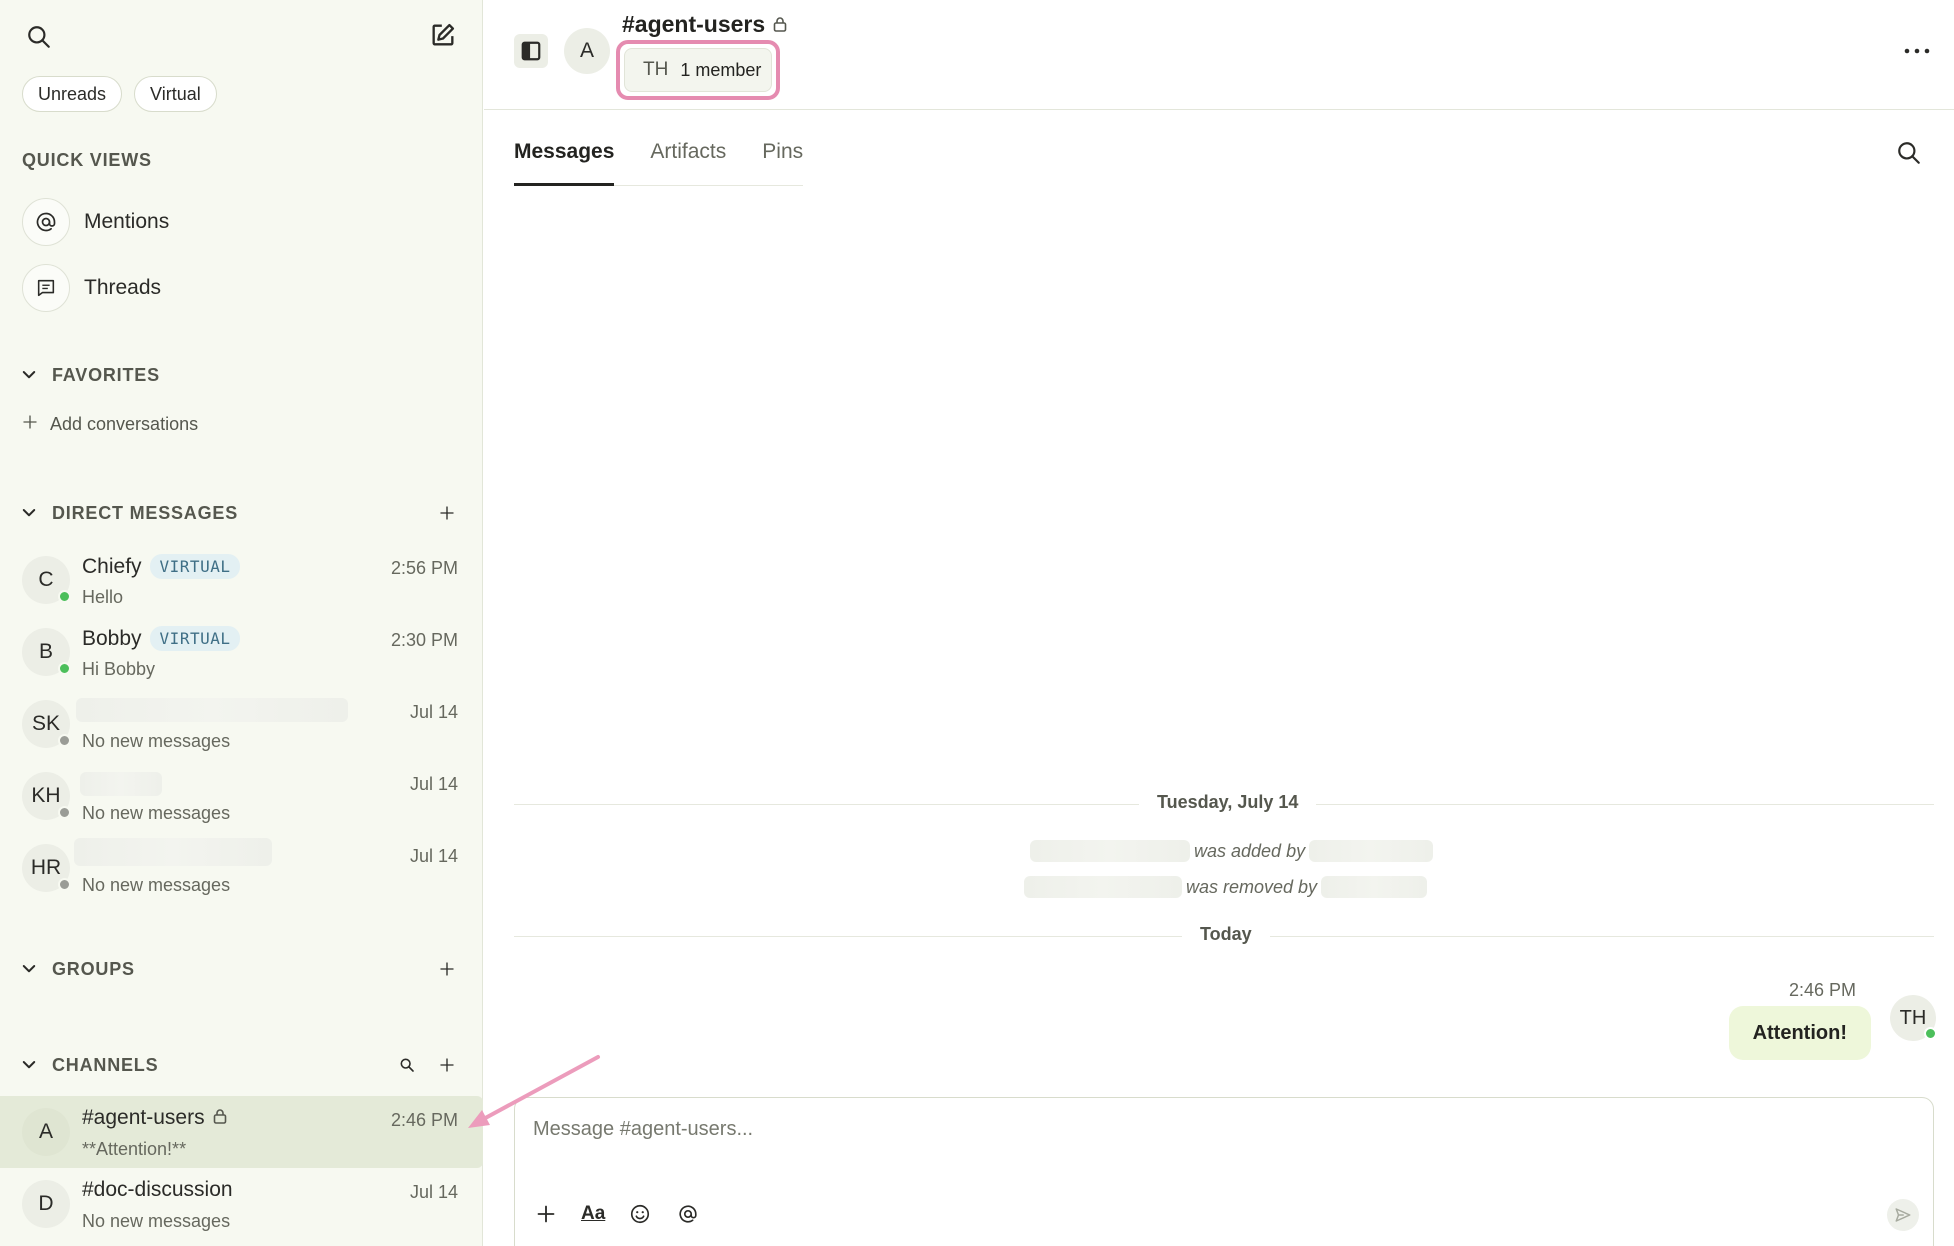 This screenshot has height=1246, width=1954. I want to click on channel-tabs: Messages Artifacts Pins, so click(659, 160).